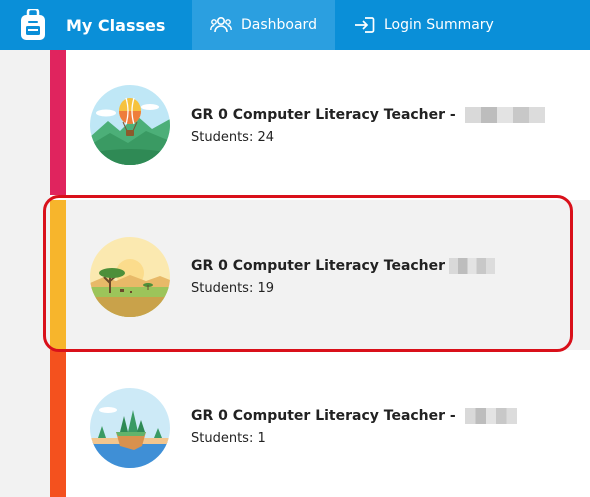 The height and width of the screenshot is (497, 590). Describe the element at coordinates (130, 428) in the screenshot. I see `class-avatar-island` at that location.